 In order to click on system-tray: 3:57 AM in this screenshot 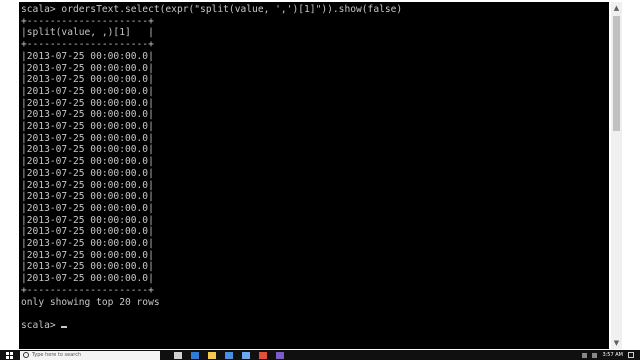, I will do `click(611, 355)`.